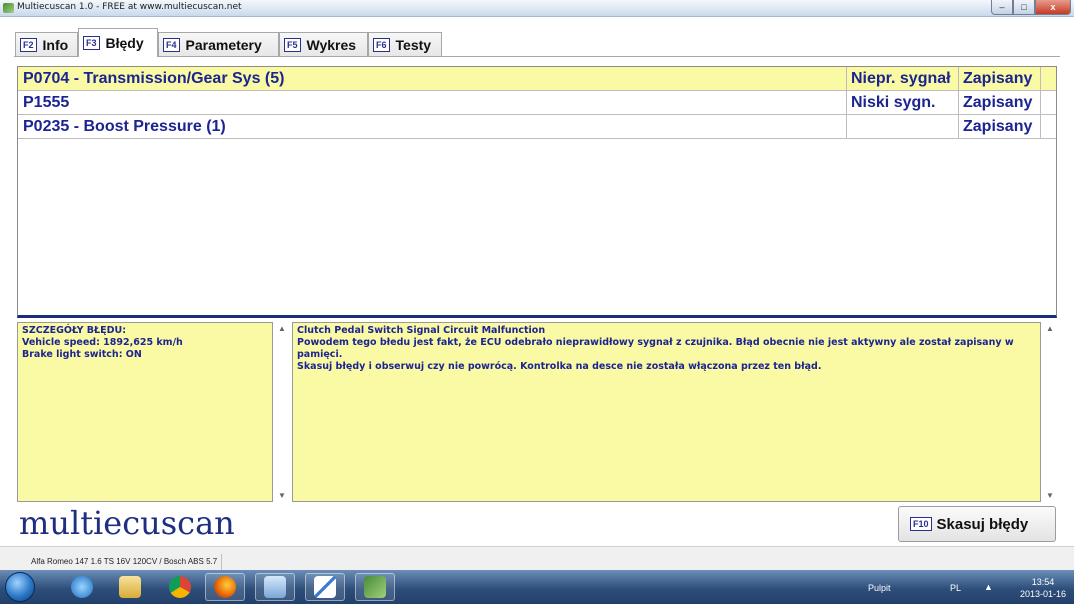  What do you see at coordinates (223, 45) in the screenshot?
I see `tab-label: Parametery` at bounding box center [223, 45].